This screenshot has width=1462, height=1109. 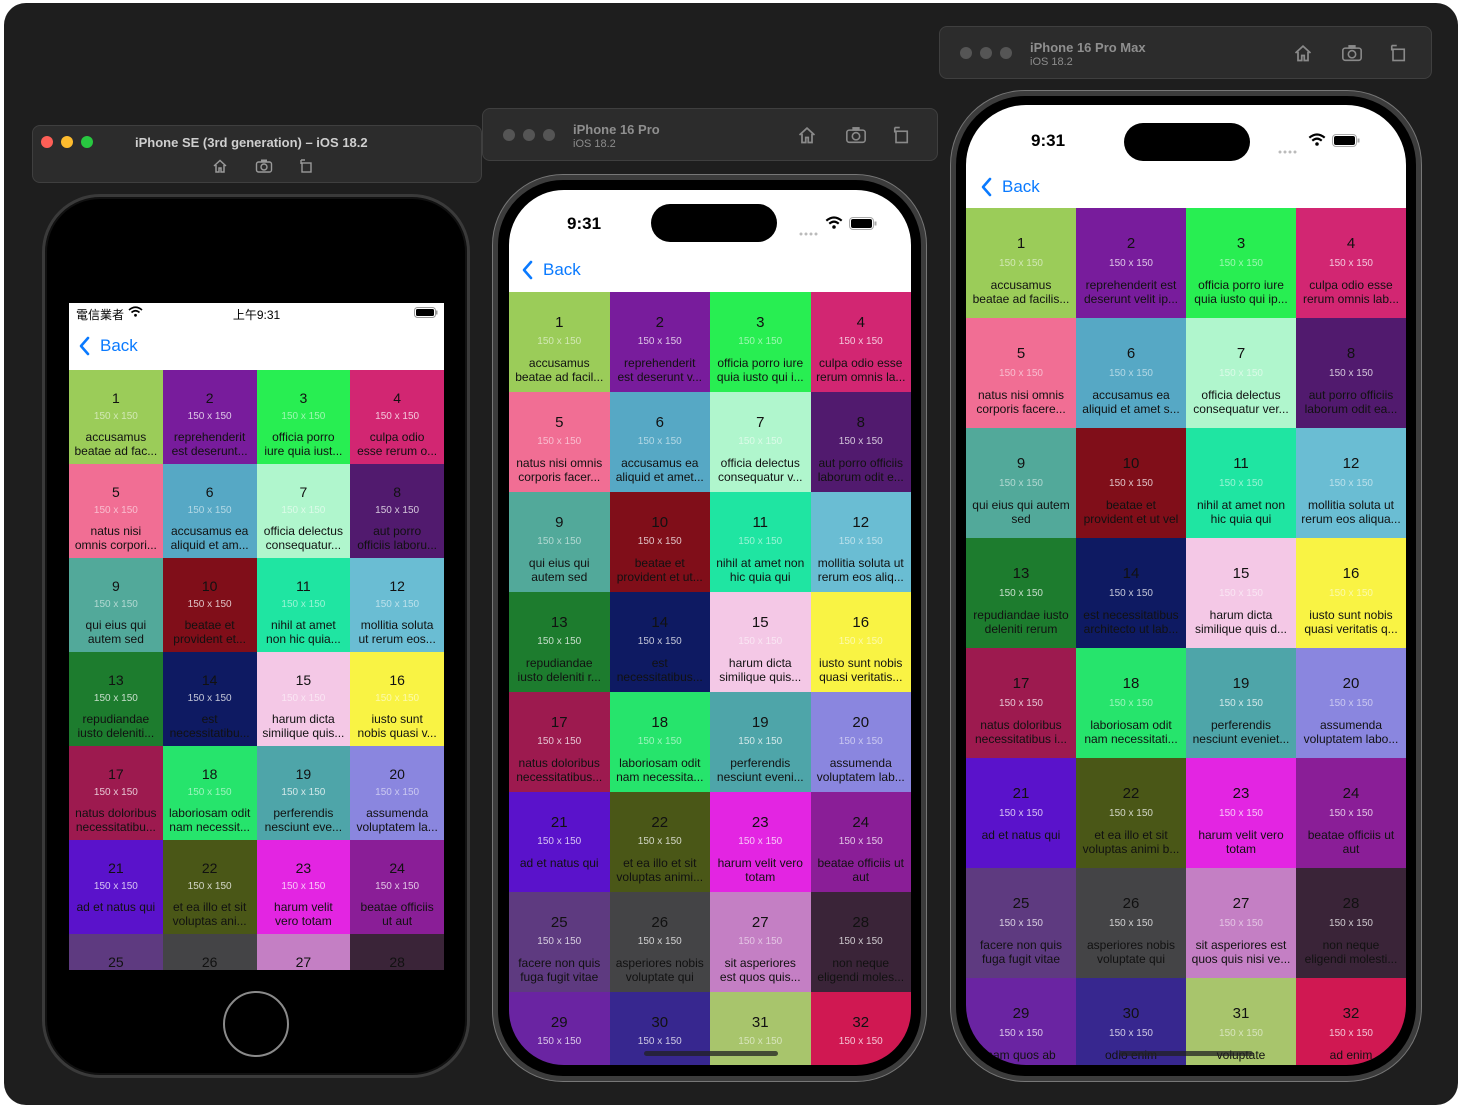 I want to click on photo-cell: 26 150 x 150 asperiores nobis voluptate qui, so click(x=659, y=942).